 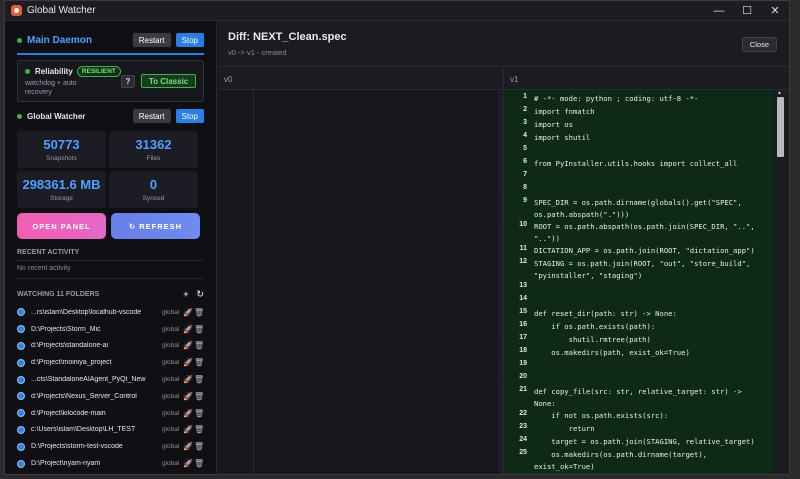 I want to click on line-number: 21, so click(x=523, y=389).